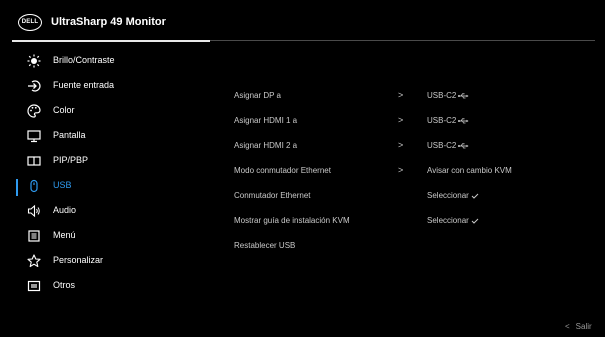 This screenshot has height=337, width=605. I want to click on info-icon, so click(34, 286).